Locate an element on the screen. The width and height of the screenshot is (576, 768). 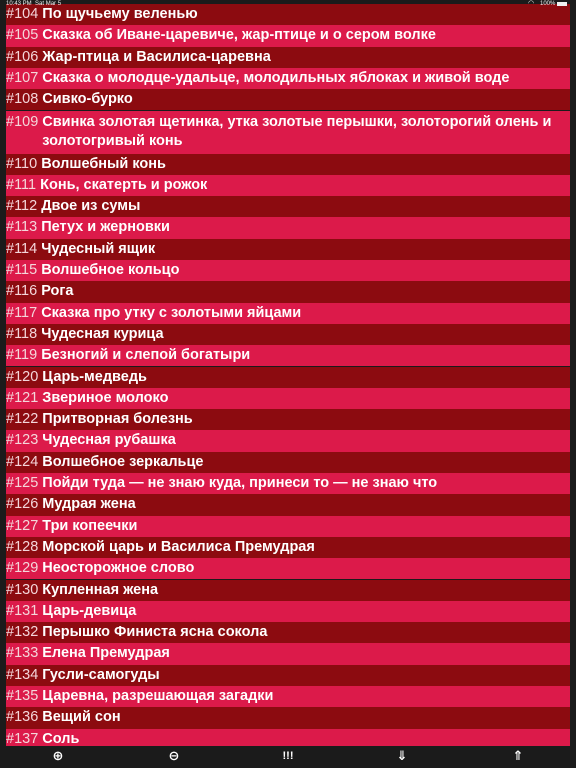
item-number: #108 is located at coordinates (22, 99).